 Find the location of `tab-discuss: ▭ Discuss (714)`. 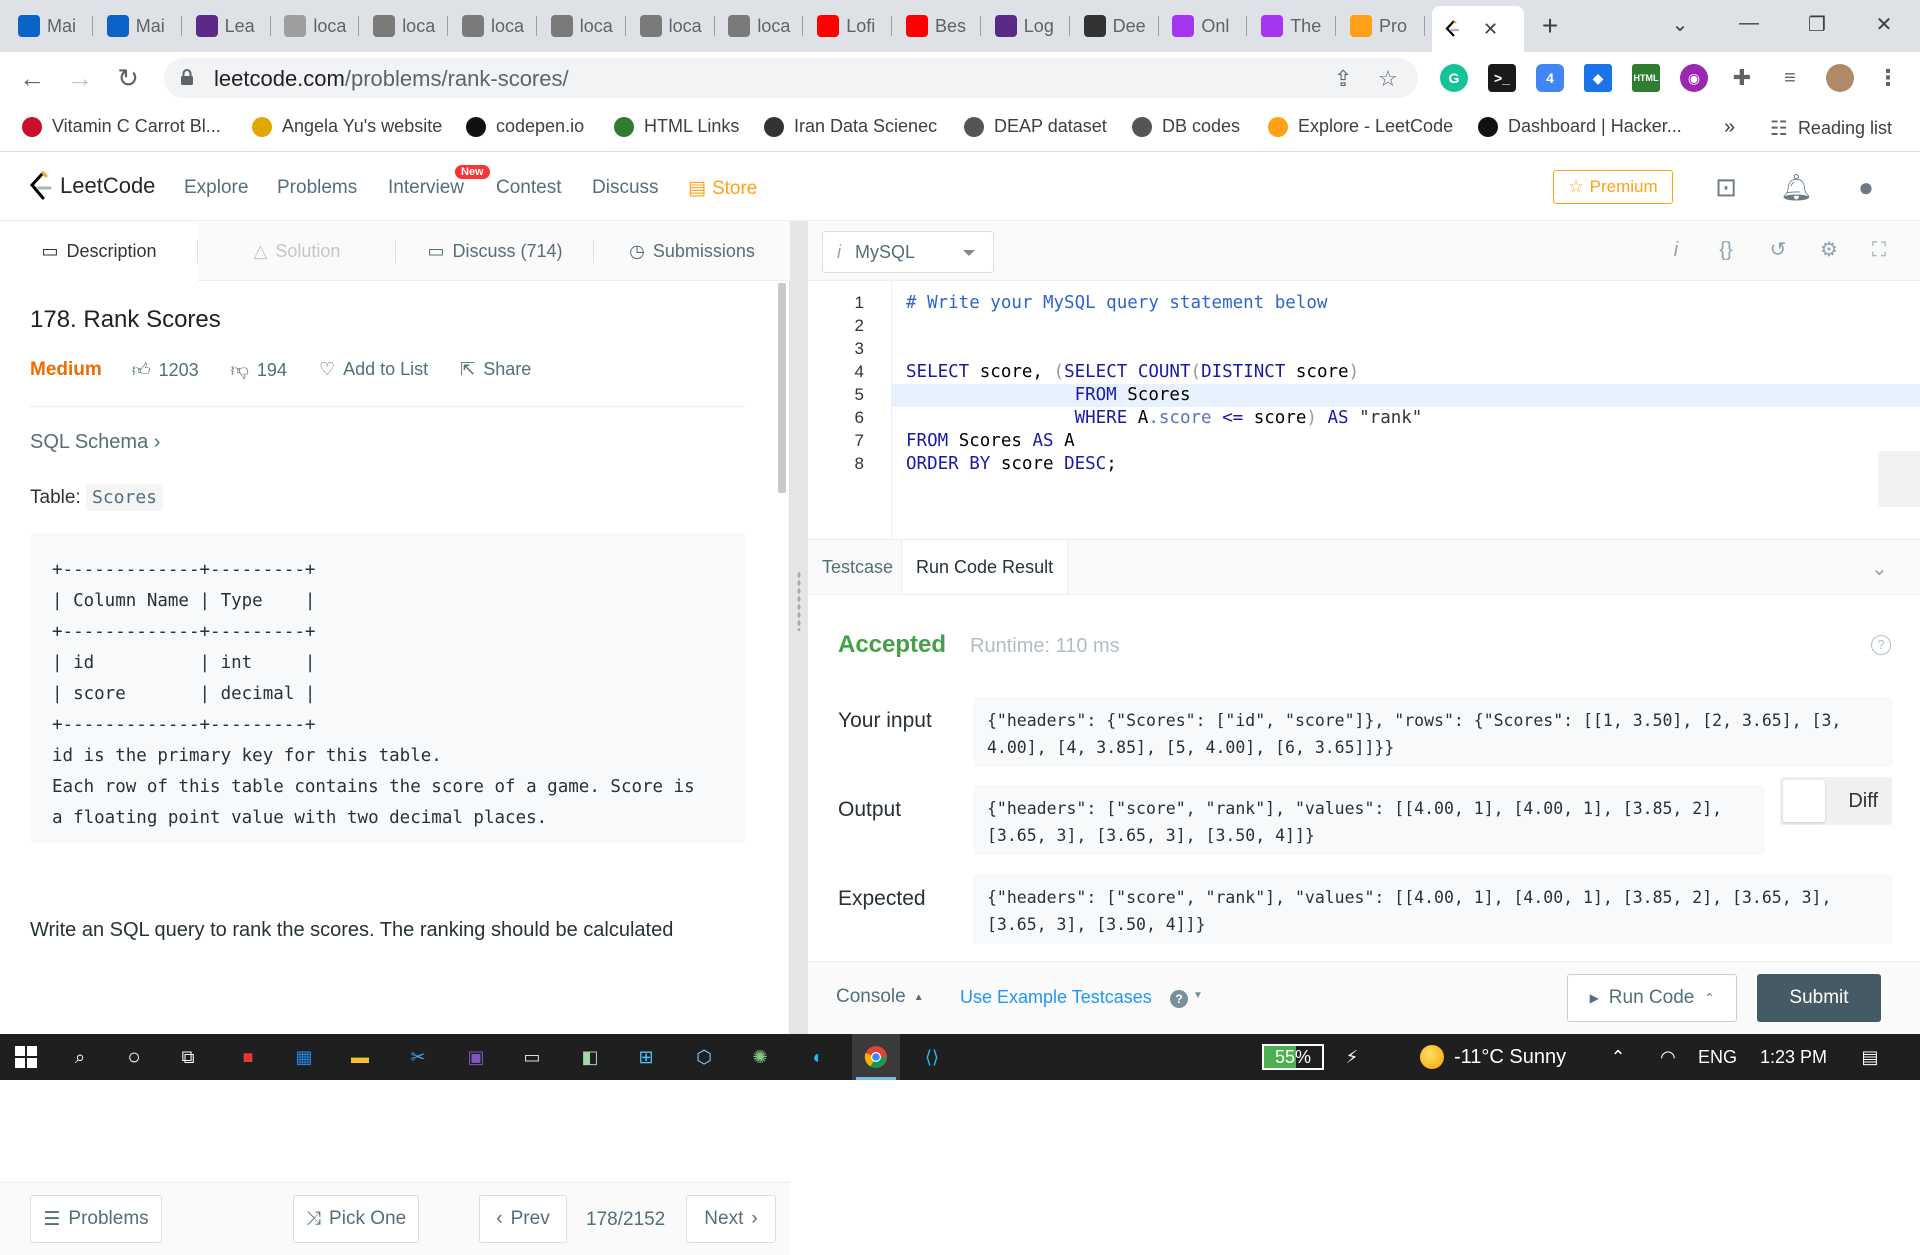

tab-discuss: ▭ Discuss (714) is located at coordinates (495, 251).